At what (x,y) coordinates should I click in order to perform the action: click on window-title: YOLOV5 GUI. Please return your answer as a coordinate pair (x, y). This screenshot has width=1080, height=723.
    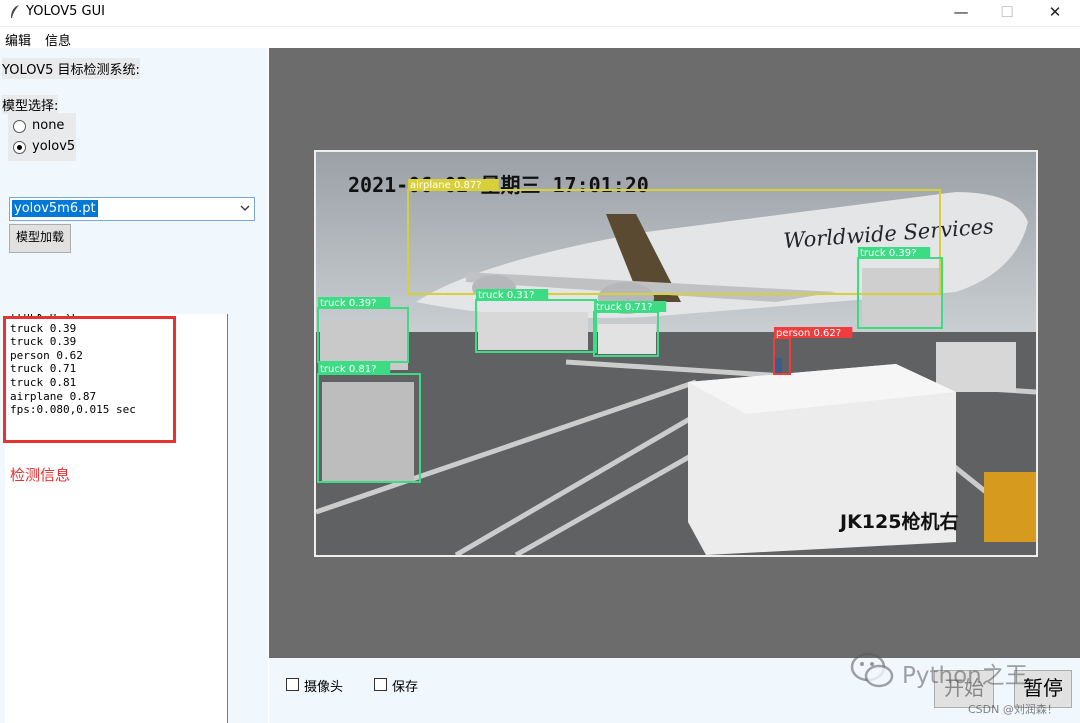
    Looking at the image, I should click on (65, 11).